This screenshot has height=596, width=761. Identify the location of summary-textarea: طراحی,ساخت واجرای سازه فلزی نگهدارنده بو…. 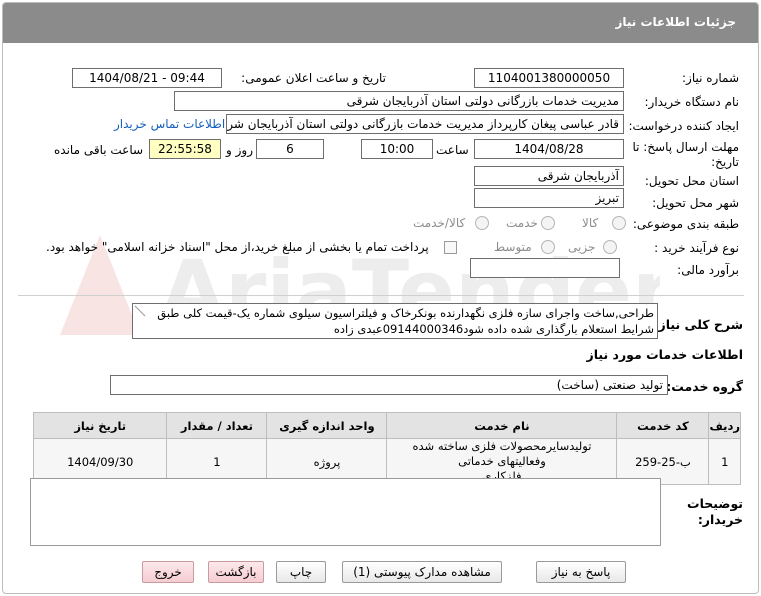
(395, 321).